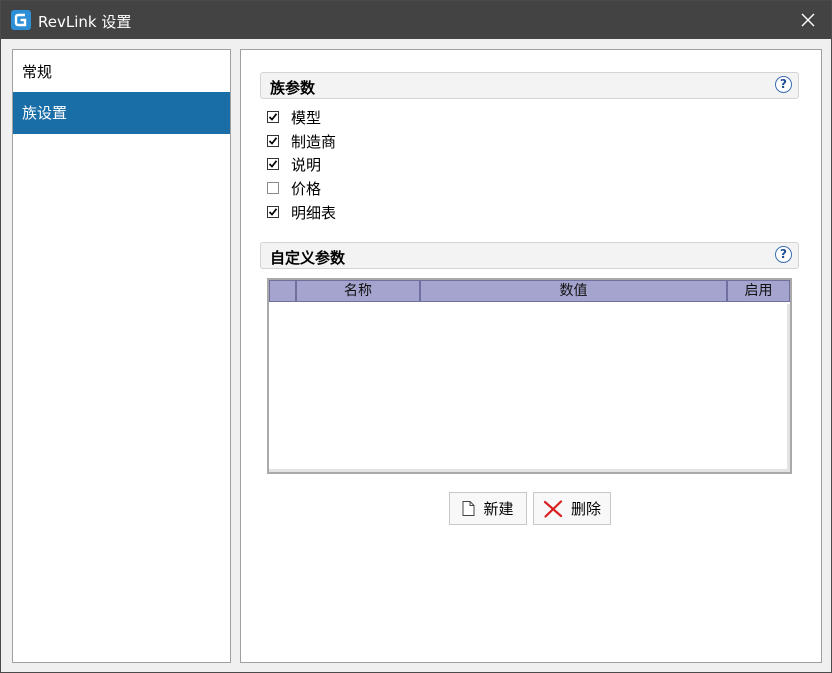 Image resolution: width=832 pixels, height=673 pixels. What do you see at coordinates (529, 470) in the screenshot?
I see `grid-horizontal-scrollbar` at bounding box center [529, 470].